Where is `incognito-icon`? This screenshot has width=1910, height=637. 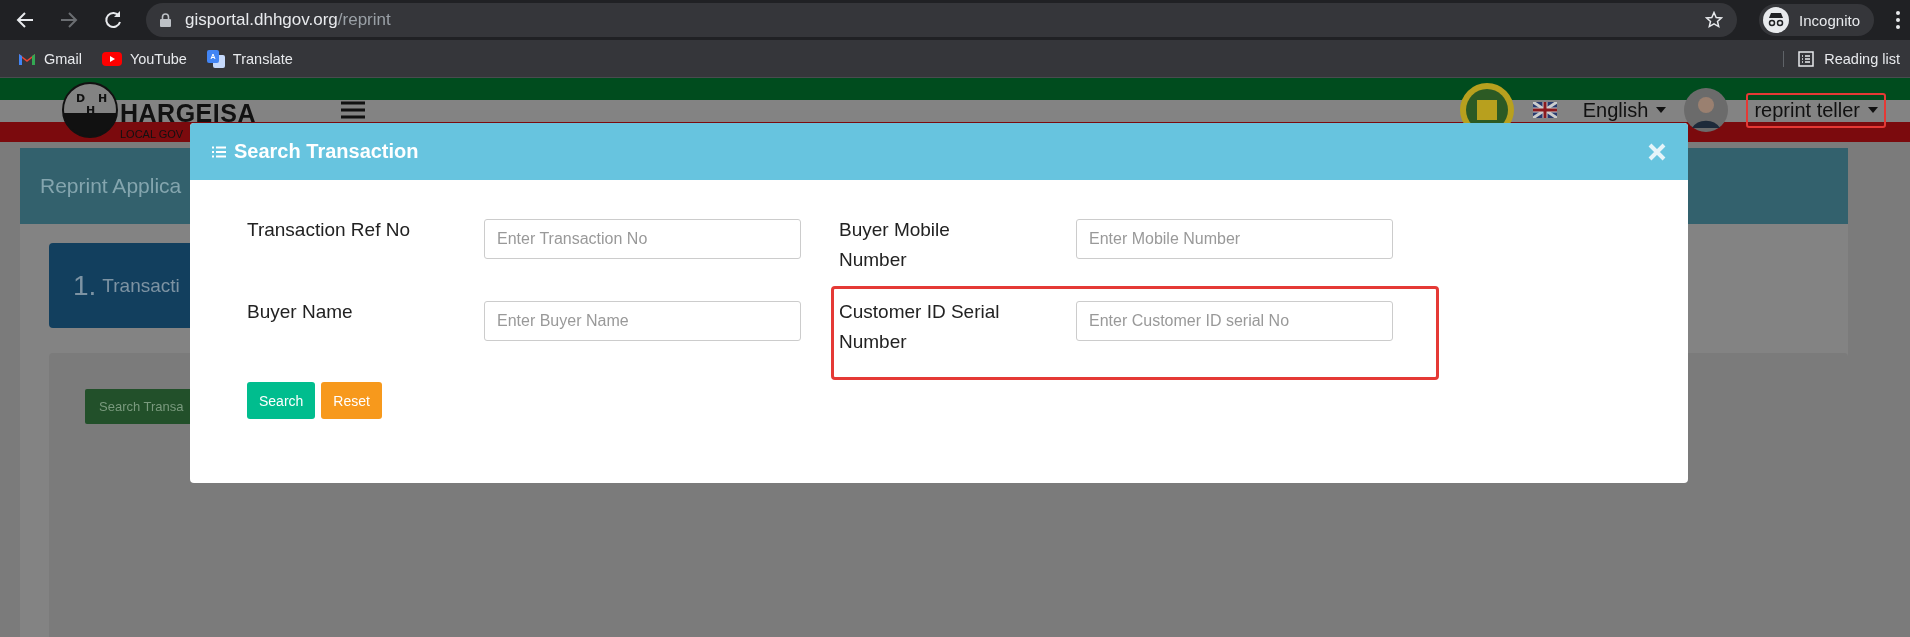
incognito-icon is located at coordinates (1776, 20).